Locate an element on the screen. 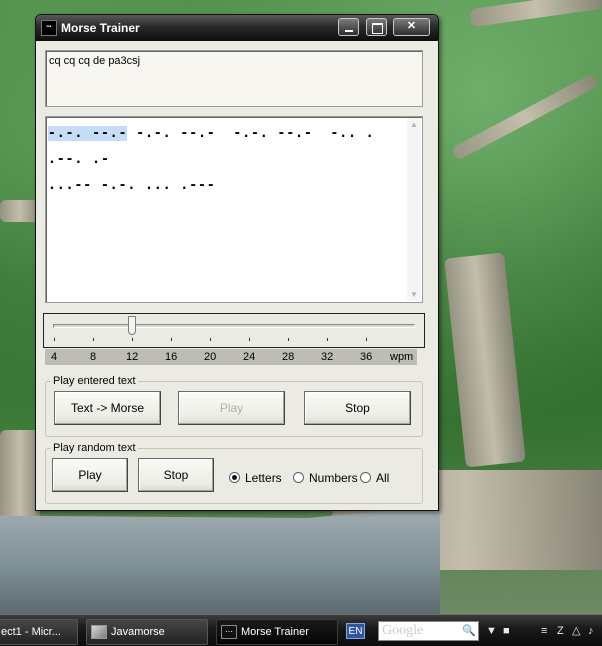  text-input-area: cq cq cq de pa3csj is located at coordinates (234, 78).